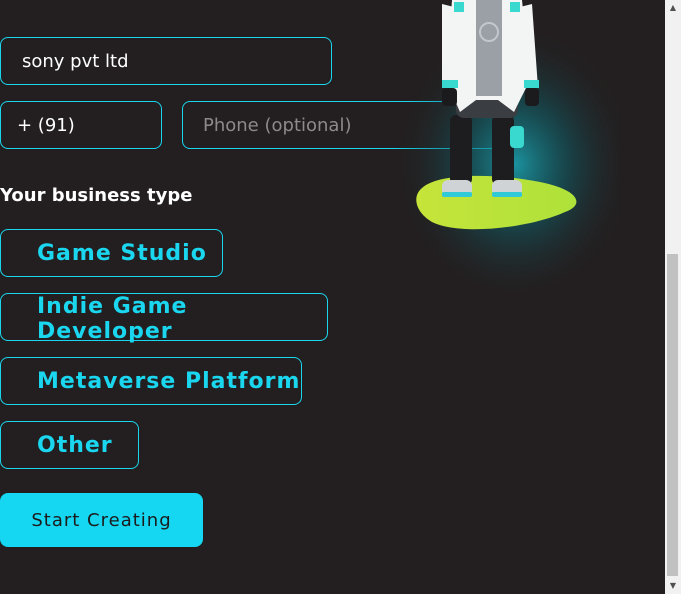 The height and width of the screenshot is (594, 681). Describe the element at coordinates (166, 61) in the screenshot. I see `company-name-input` at that location.